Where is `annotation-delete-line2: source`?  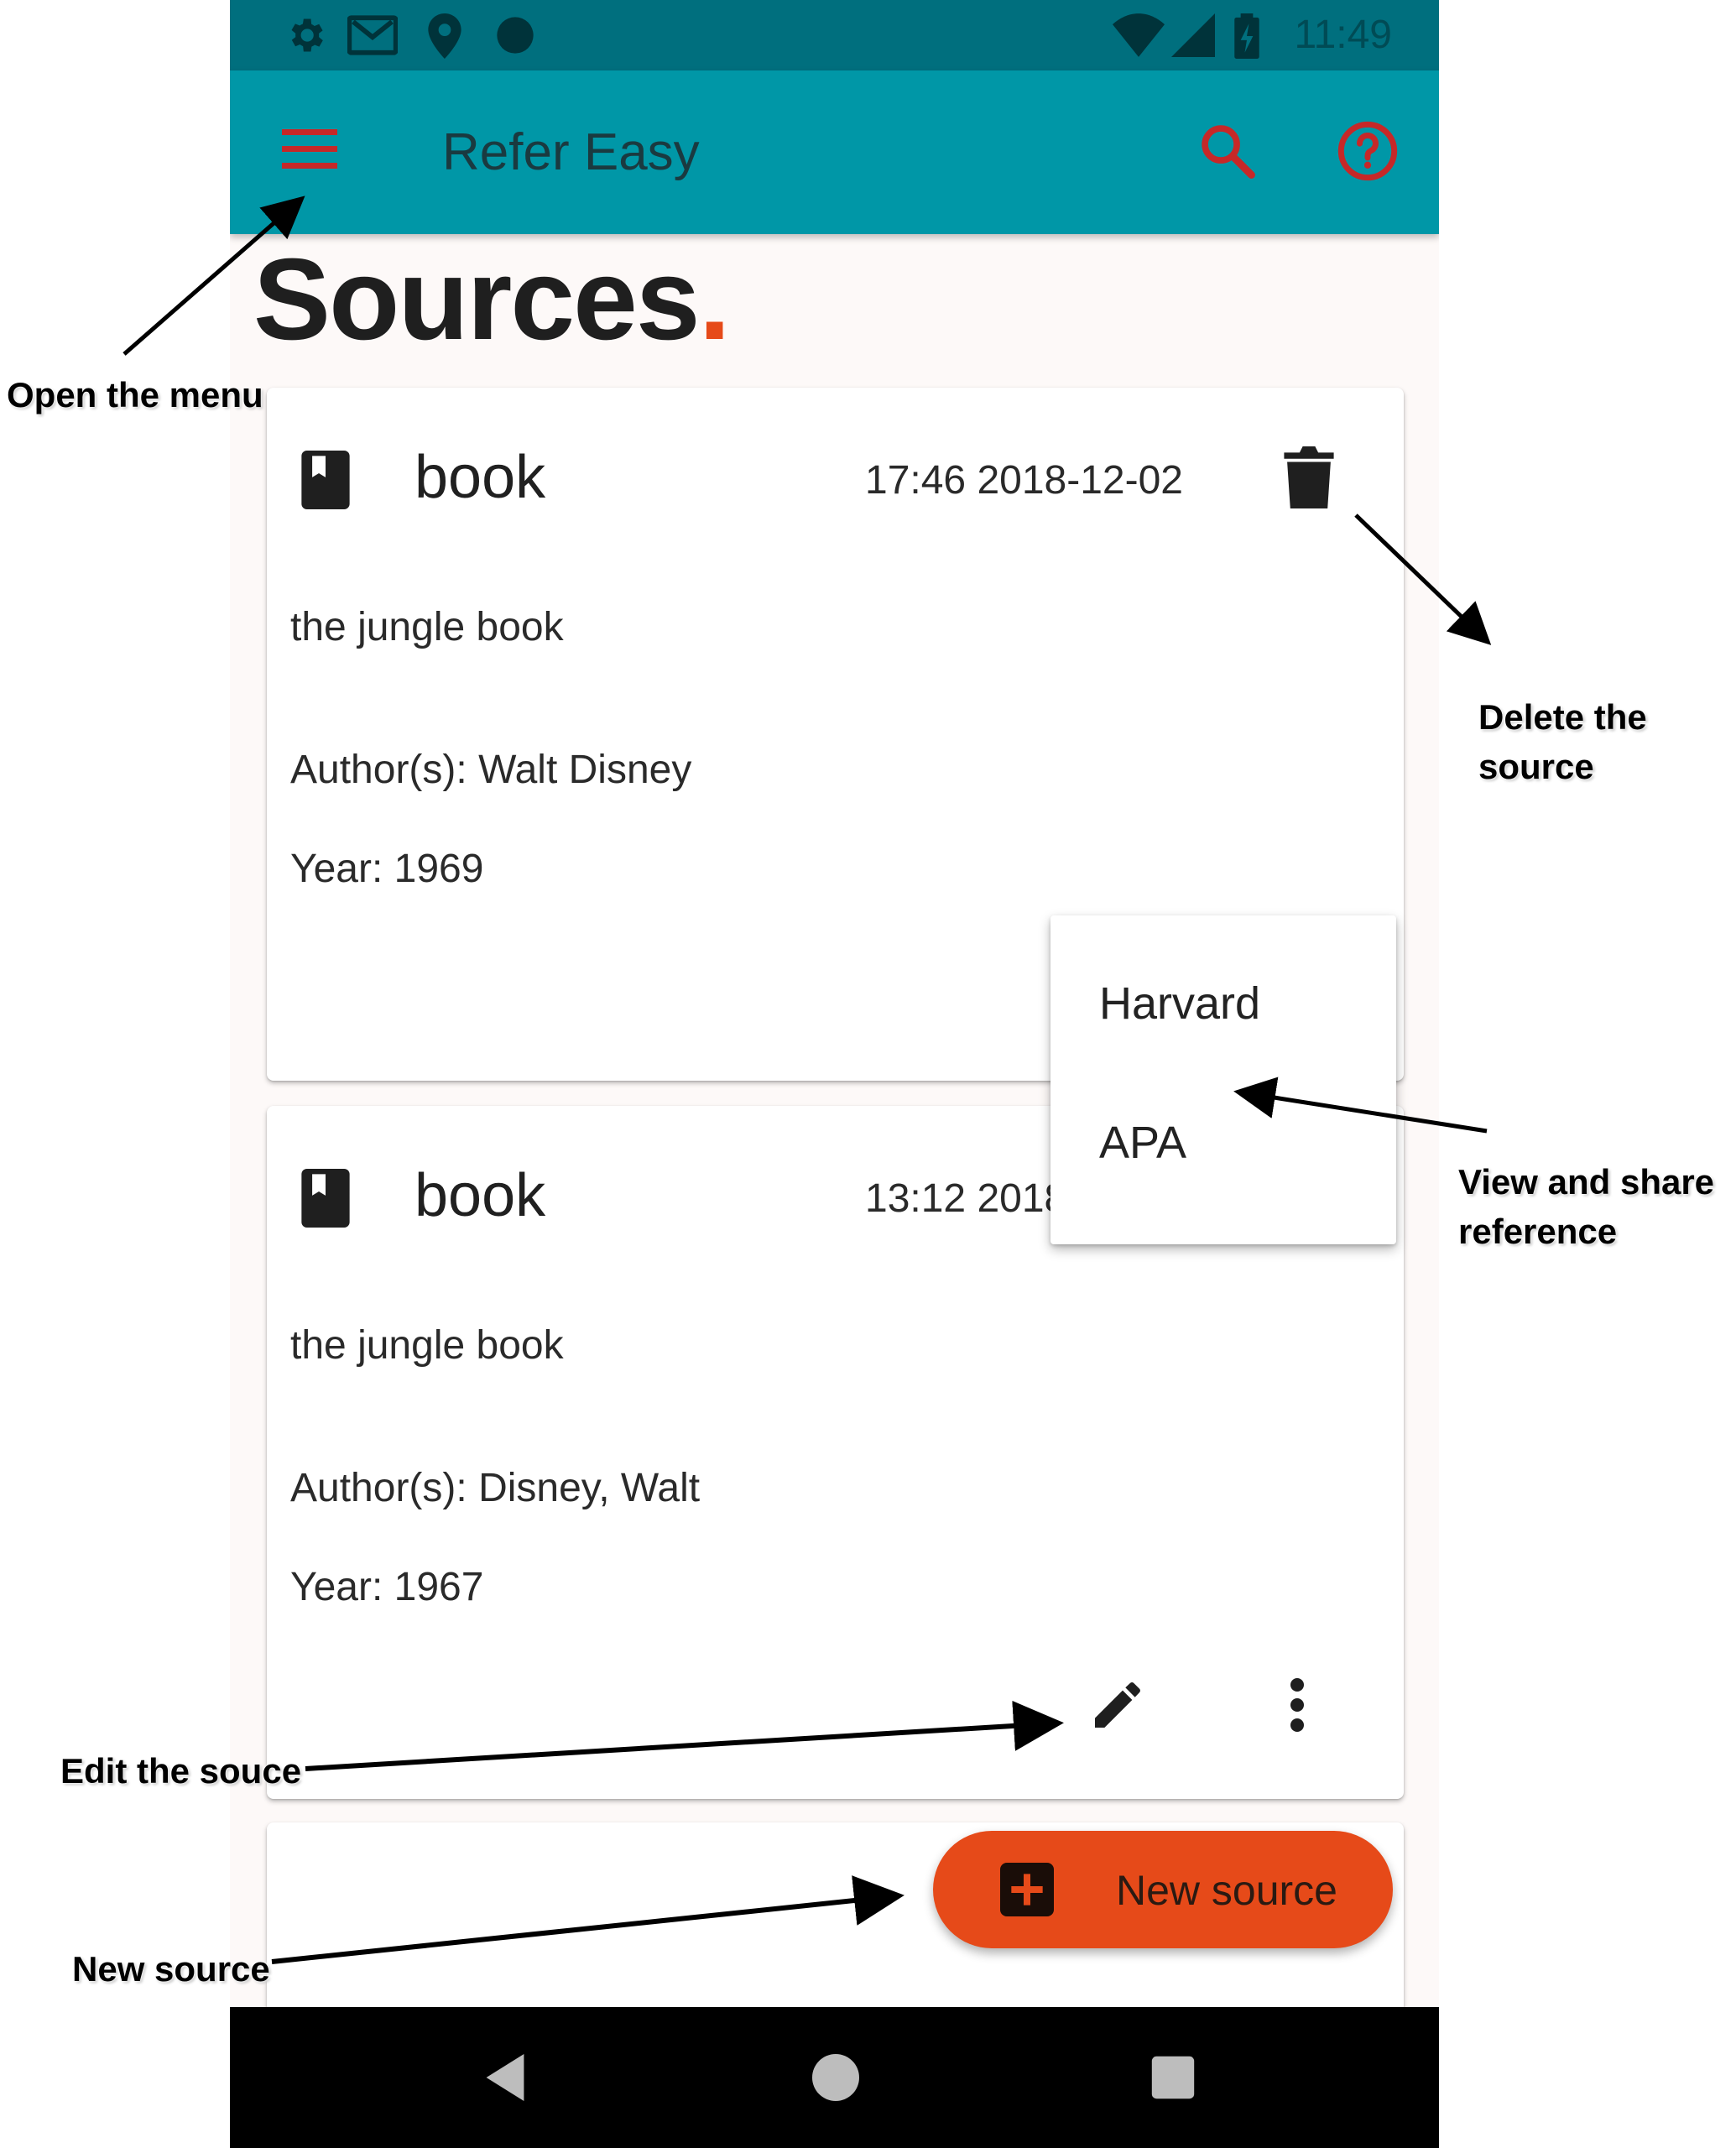
annotation-delete-line2: source is located at coordinates (1536, 766).